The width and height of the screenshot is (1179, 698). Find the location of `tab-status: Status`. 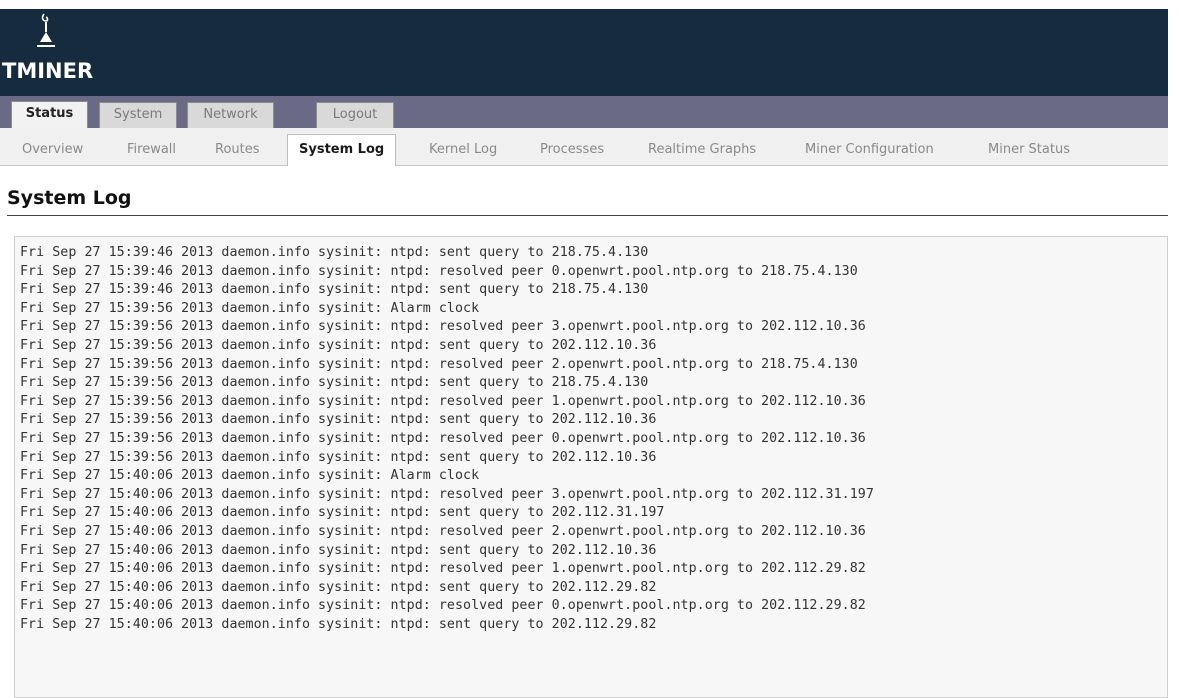

tab-status: Status is located at coordinates (49, 114).